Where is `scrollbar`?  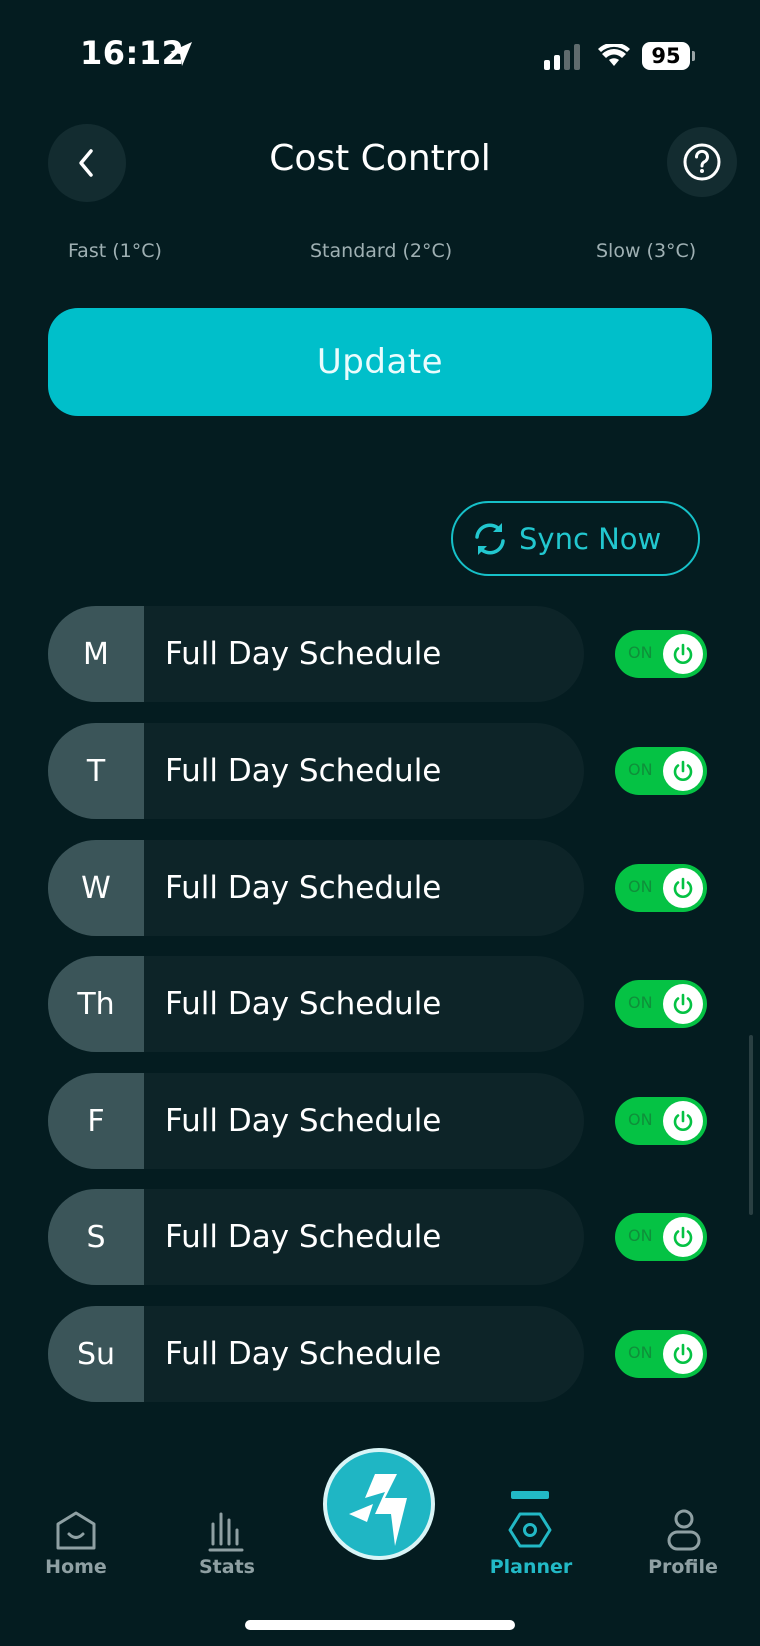 scrollbar is located at coordinates (751, 1125).